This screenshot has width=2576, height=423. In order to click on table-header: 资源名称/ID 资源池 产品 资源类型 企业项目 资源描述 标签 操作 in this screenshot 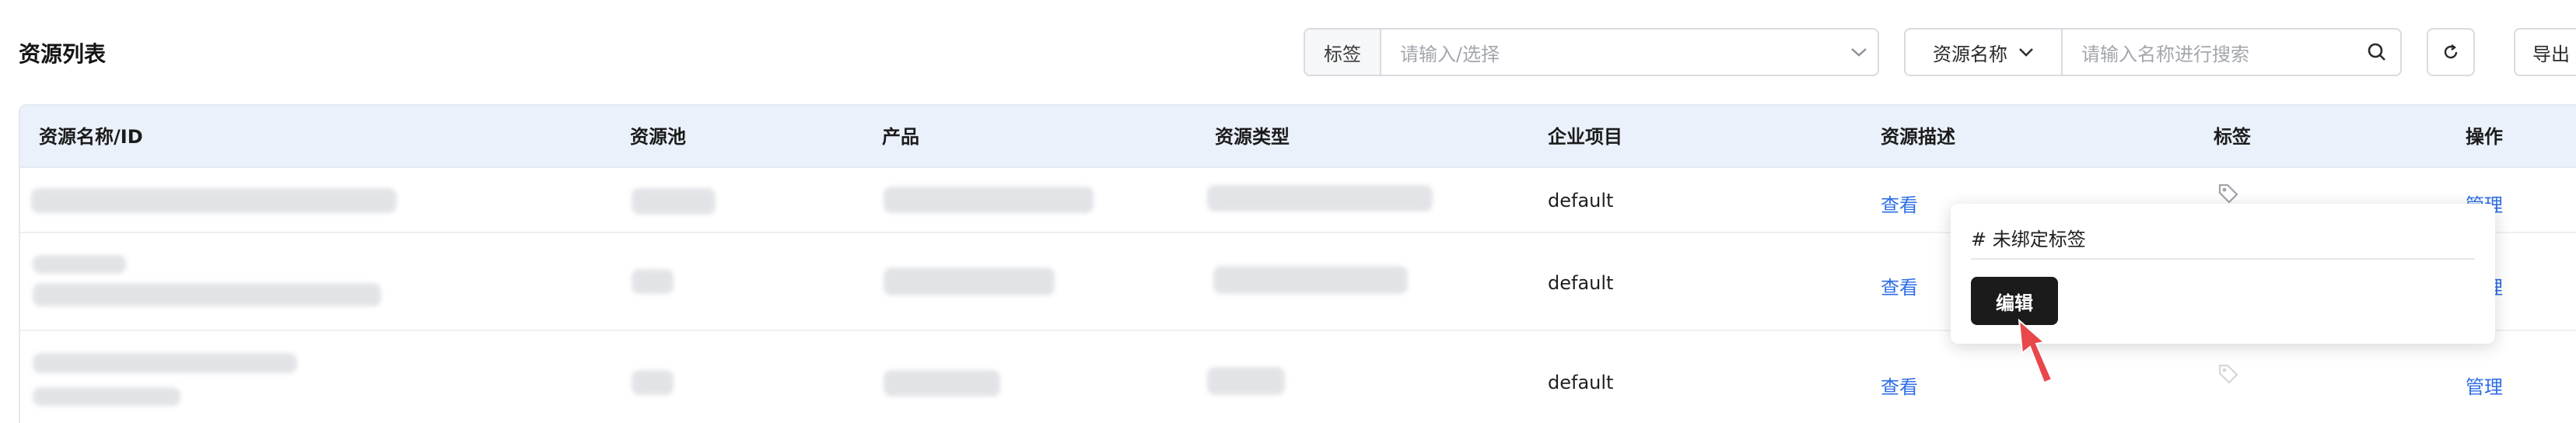, I will do `click(1298, 137)`.